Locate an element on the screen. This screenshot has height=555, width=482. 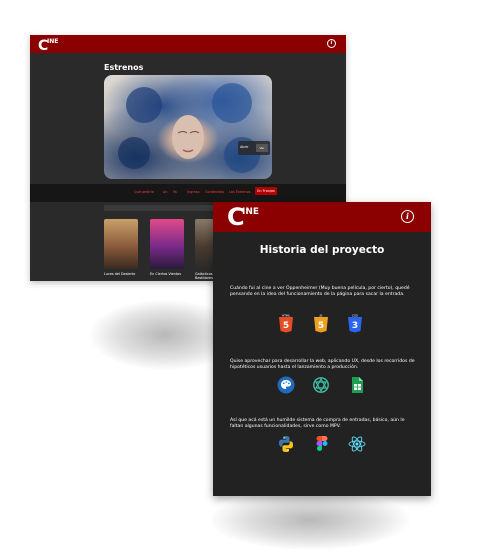
back-section-title: Estrenos is located at coordinates (124, 67).